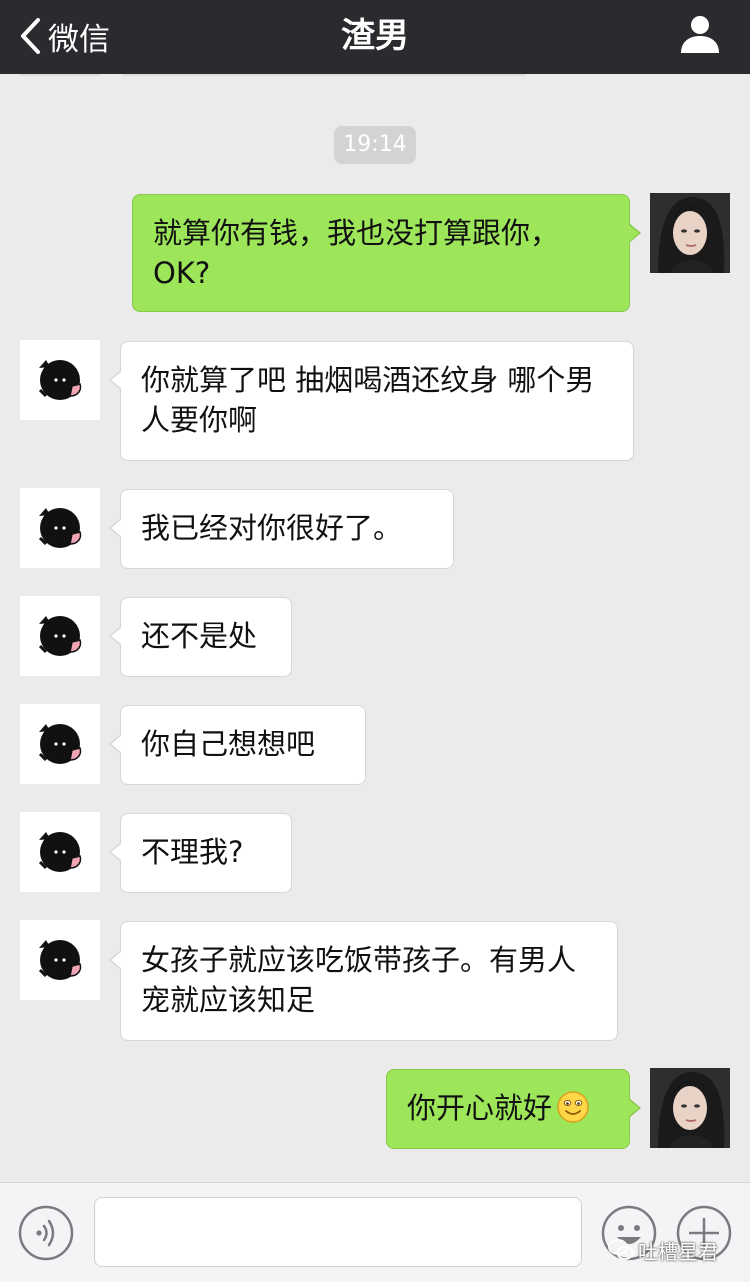 The height and width of the screenshot is (1282, 750). I want to click on voice-icon, so click(46, 1233).